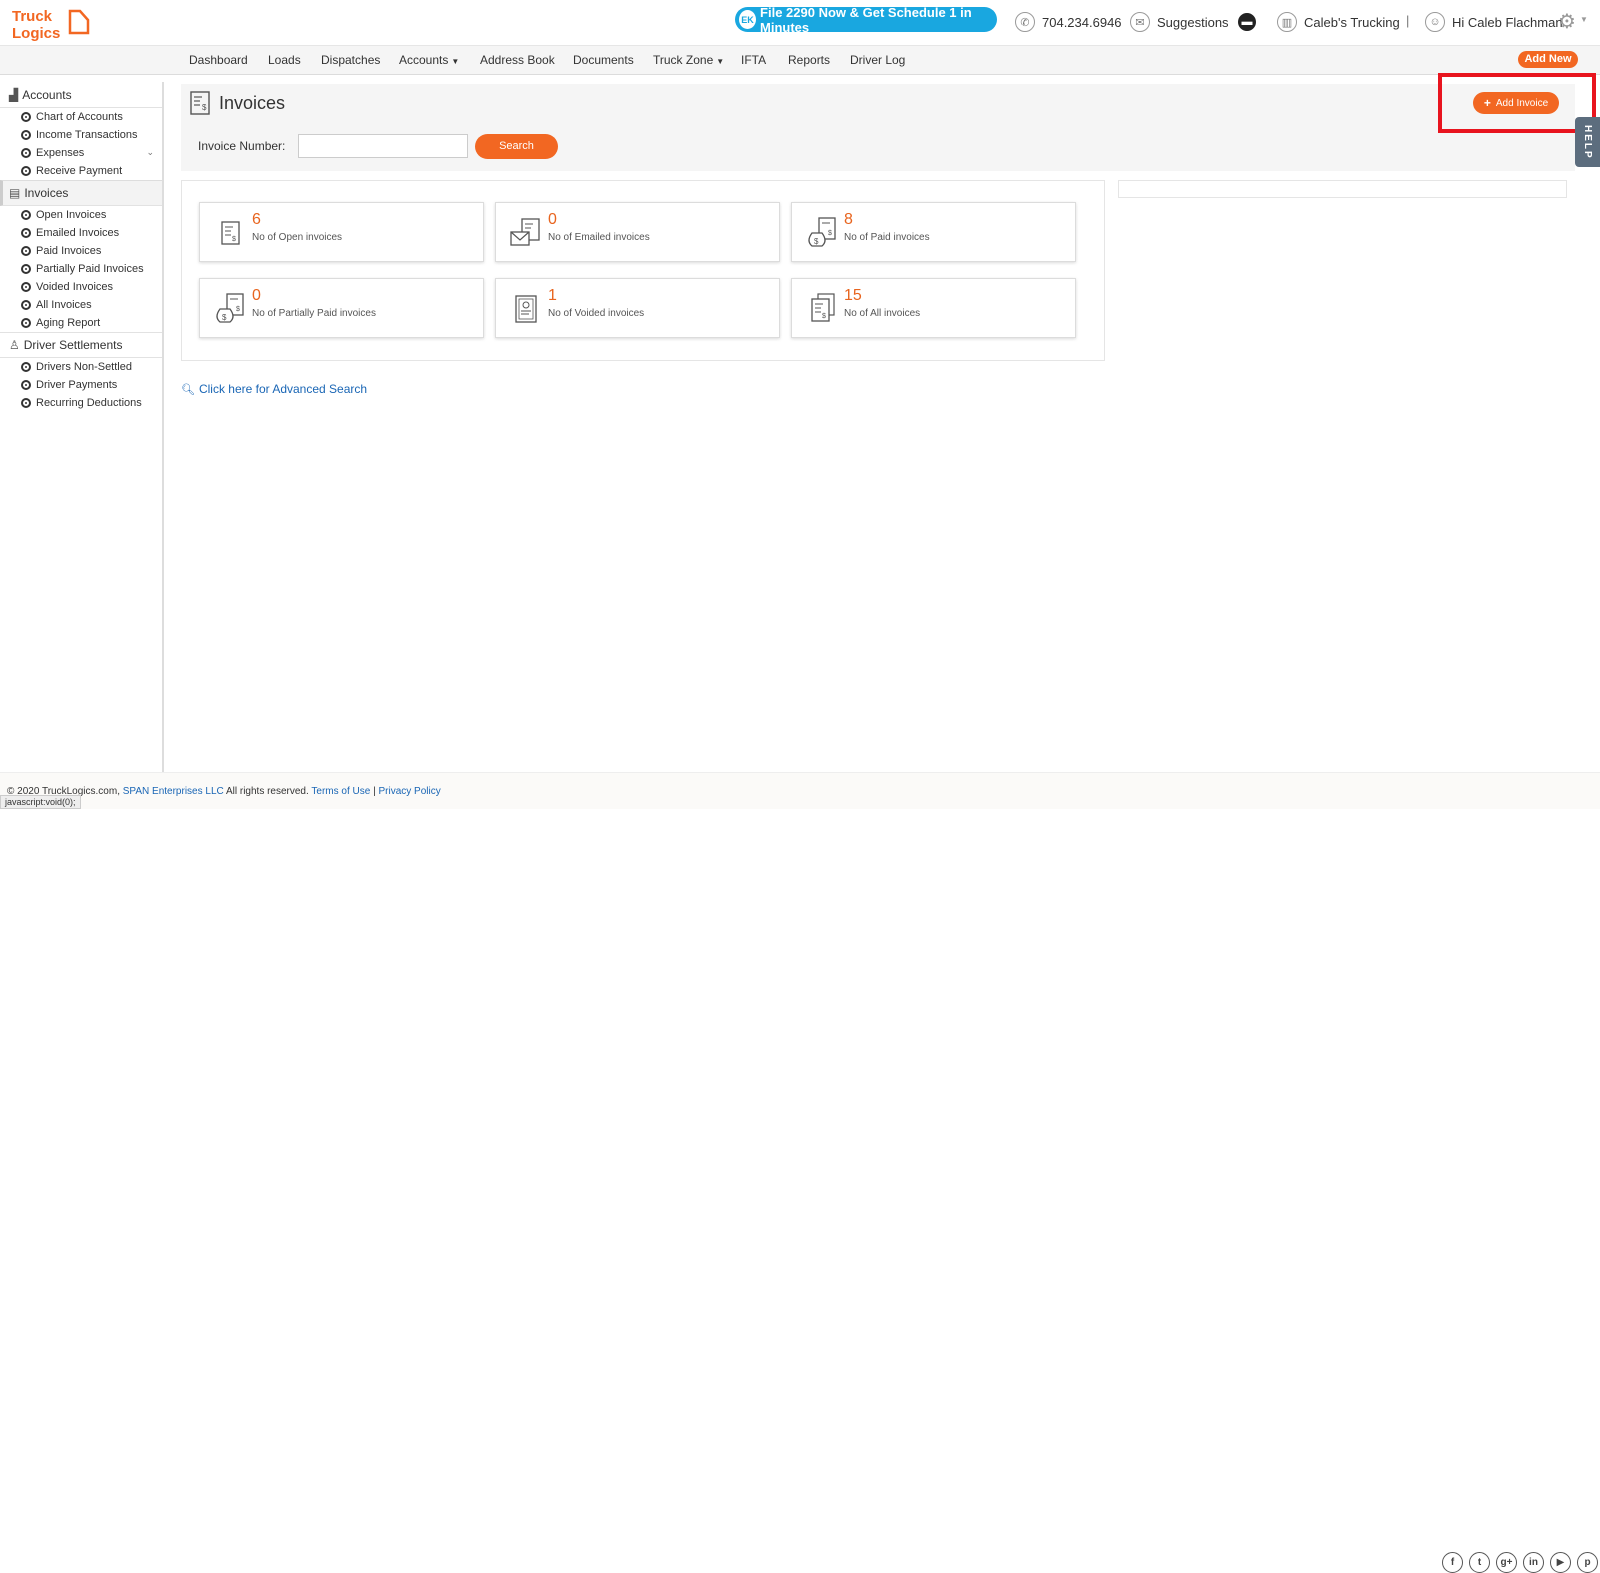 The image size is (1600, 1573). I want to click on sidebar-item-driver-payments: Driver Payments, so click(81, 385).